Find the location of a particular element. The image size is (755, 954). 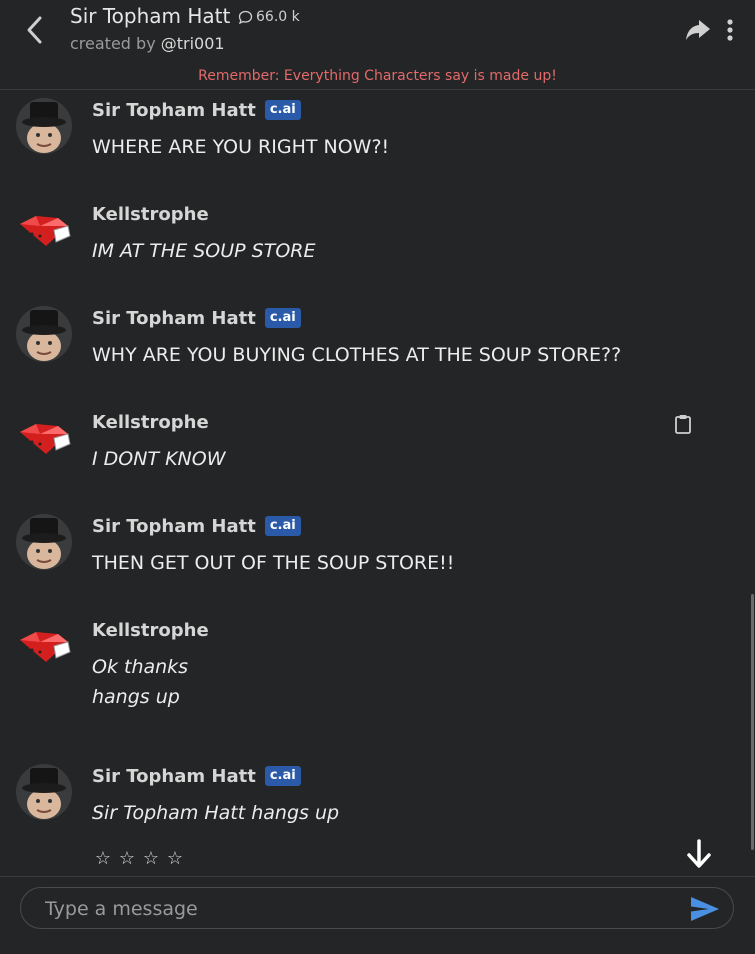

scrollbar is located at coordinates (752, 722).